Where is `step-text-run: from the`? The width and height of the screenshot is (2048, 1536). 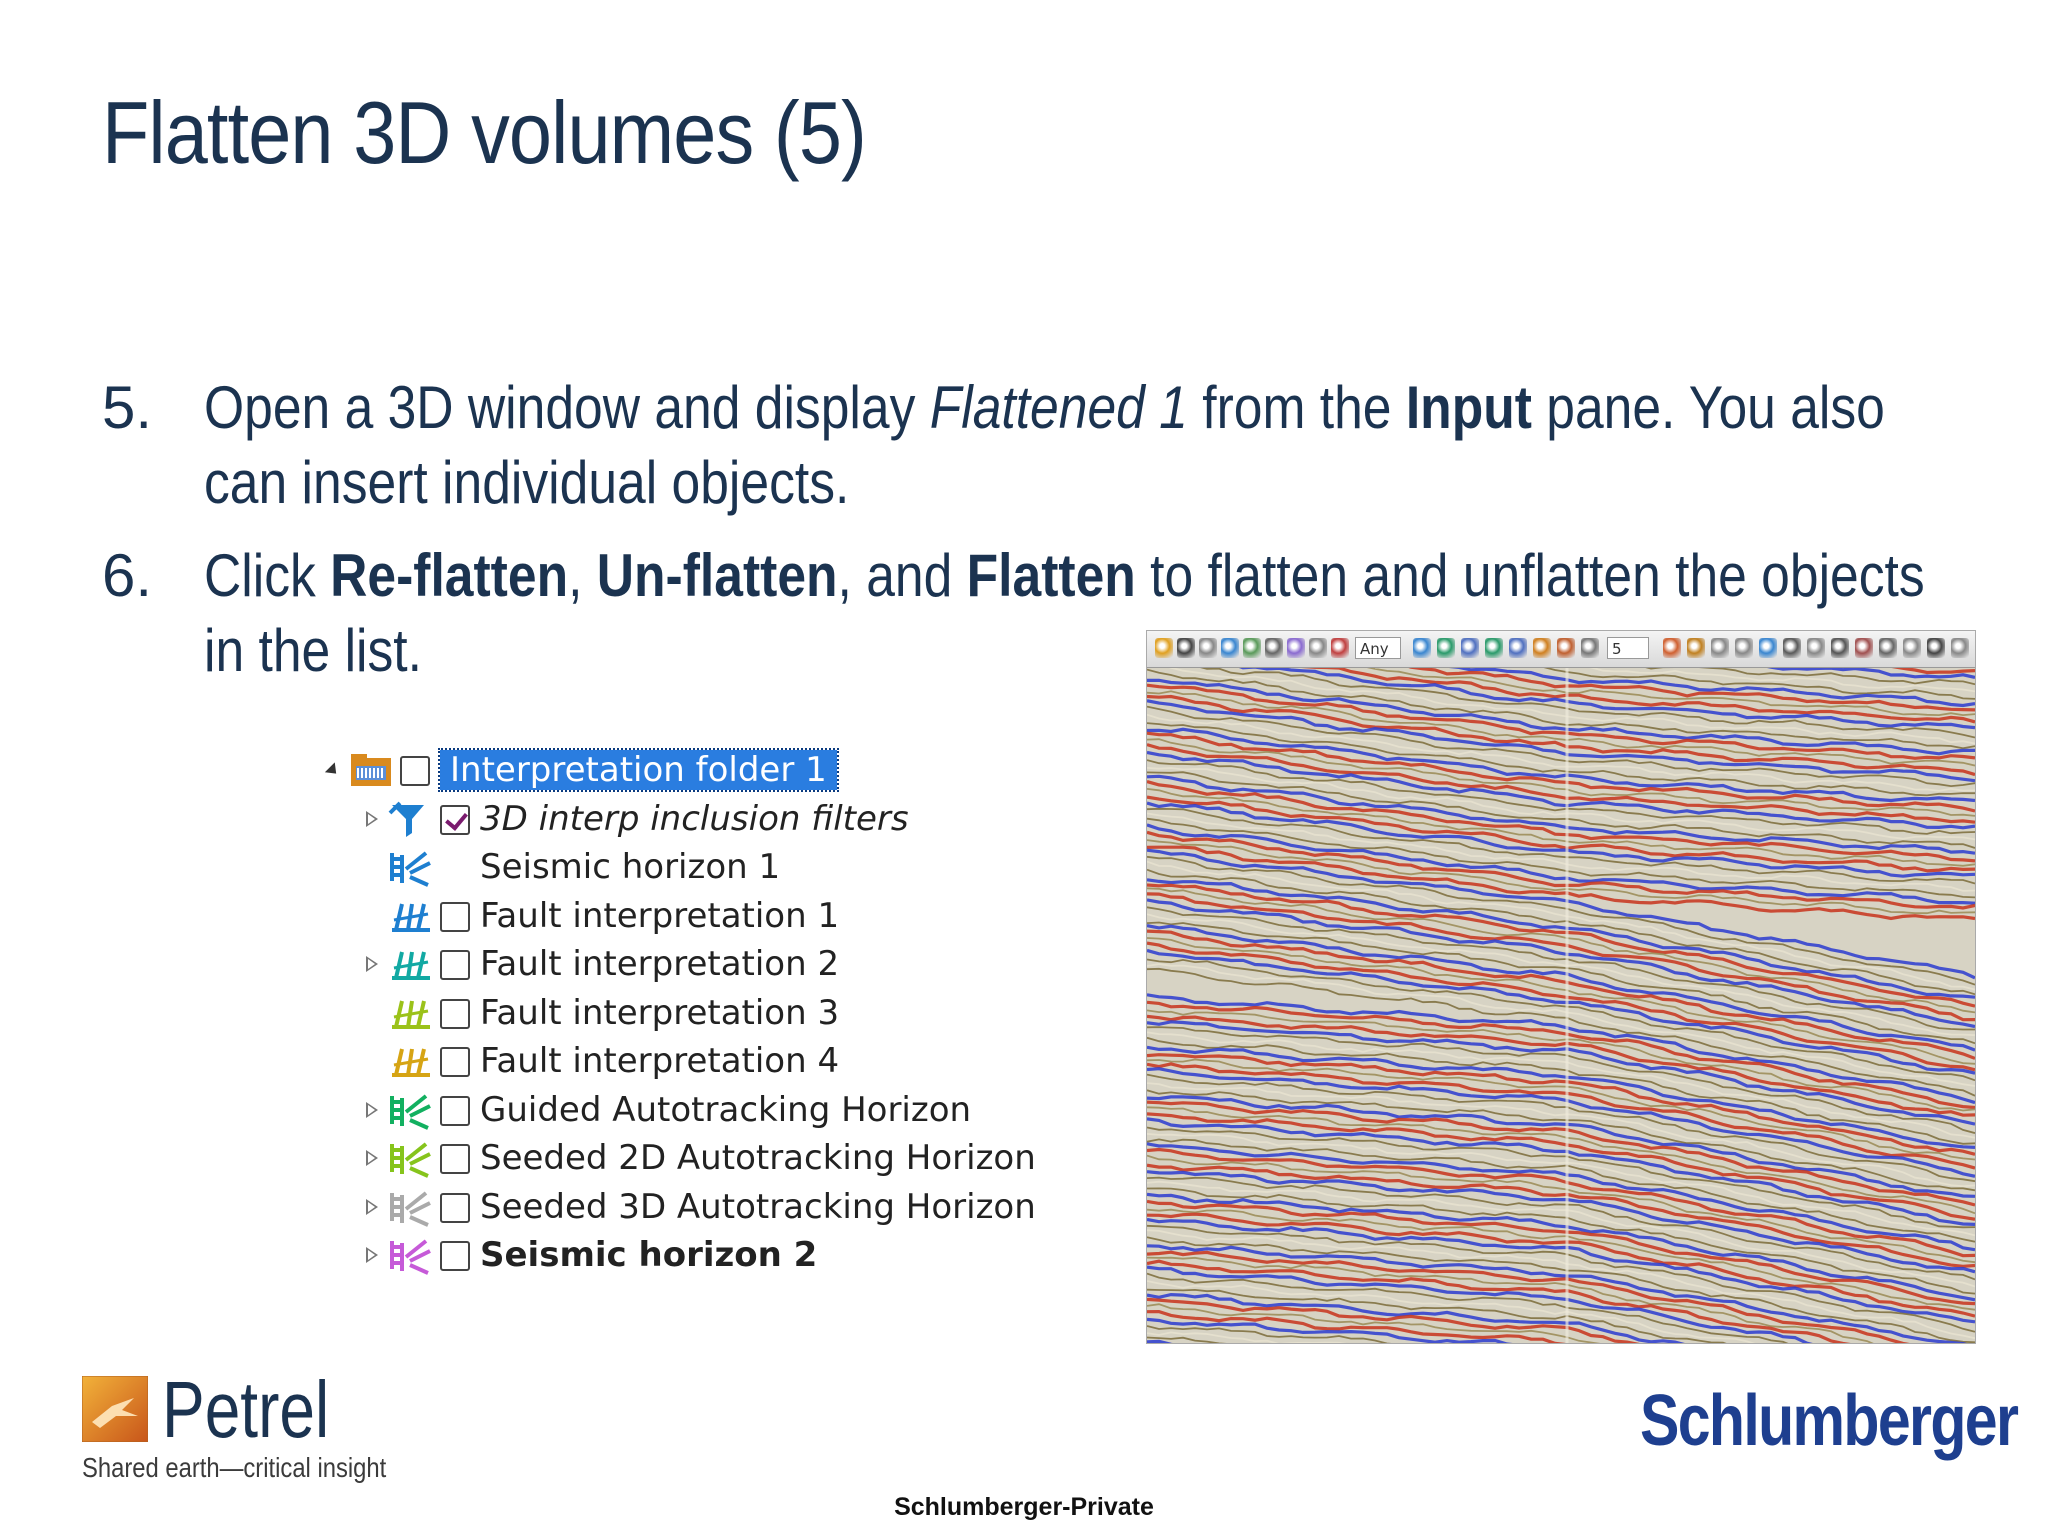 step-text-run: from the is located at coordinates (1296, 407).